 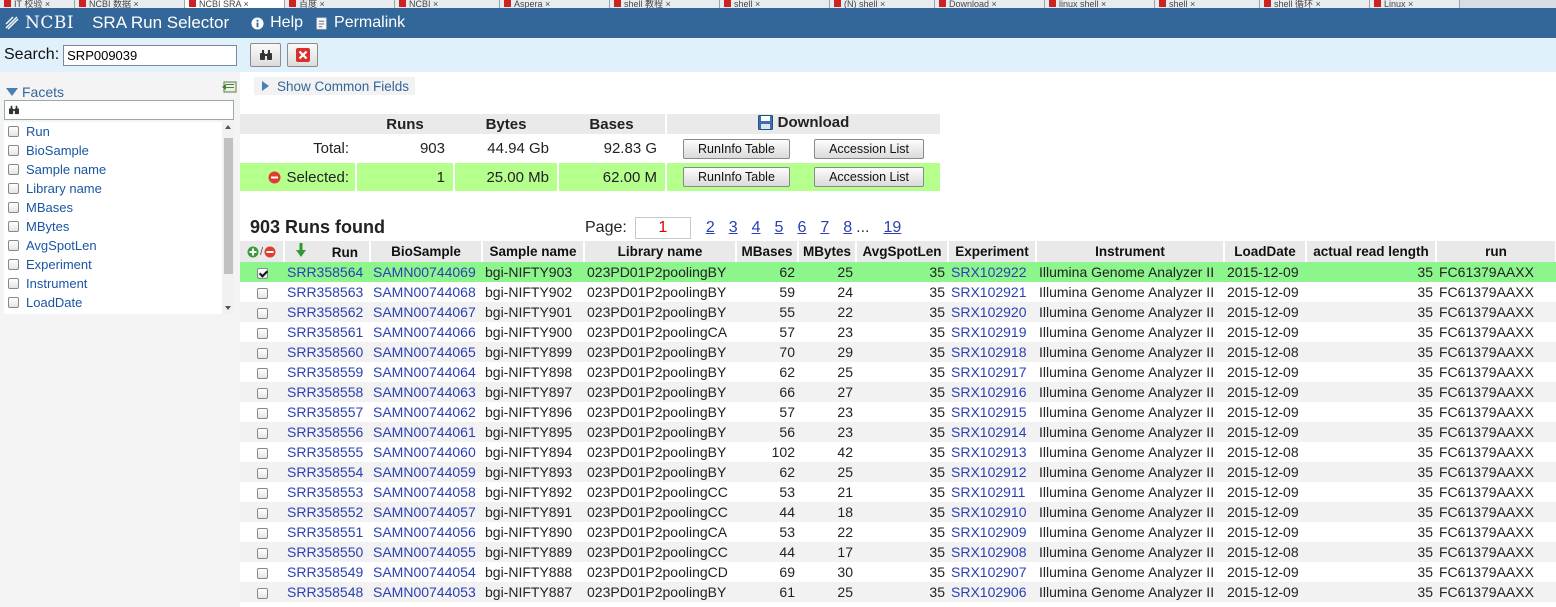 What do you see at coordinates (119, 226) in the screenshot?
I see `facet-item-mbytes: MBytes` at bounding box center [119, 226].